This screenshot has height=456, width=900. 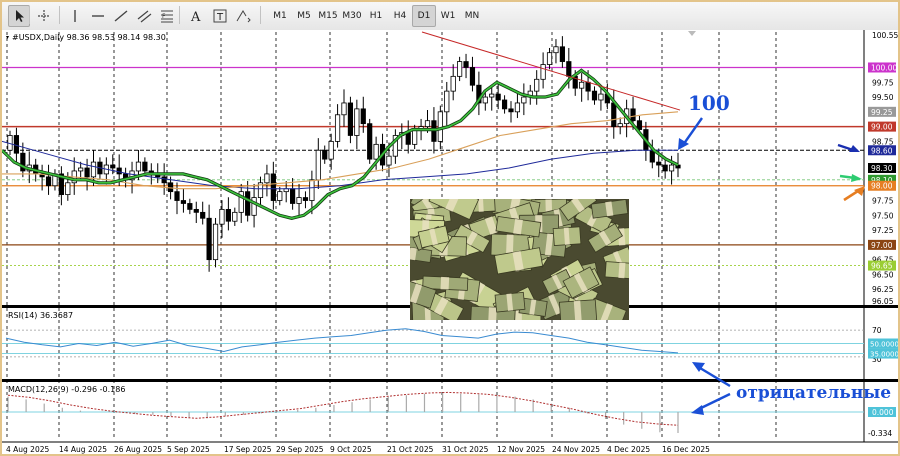 What do you see at coordinates (885, 35) in the screenshot?
I see `price-tick-label: 100.55` at bounding box center [885, 35].